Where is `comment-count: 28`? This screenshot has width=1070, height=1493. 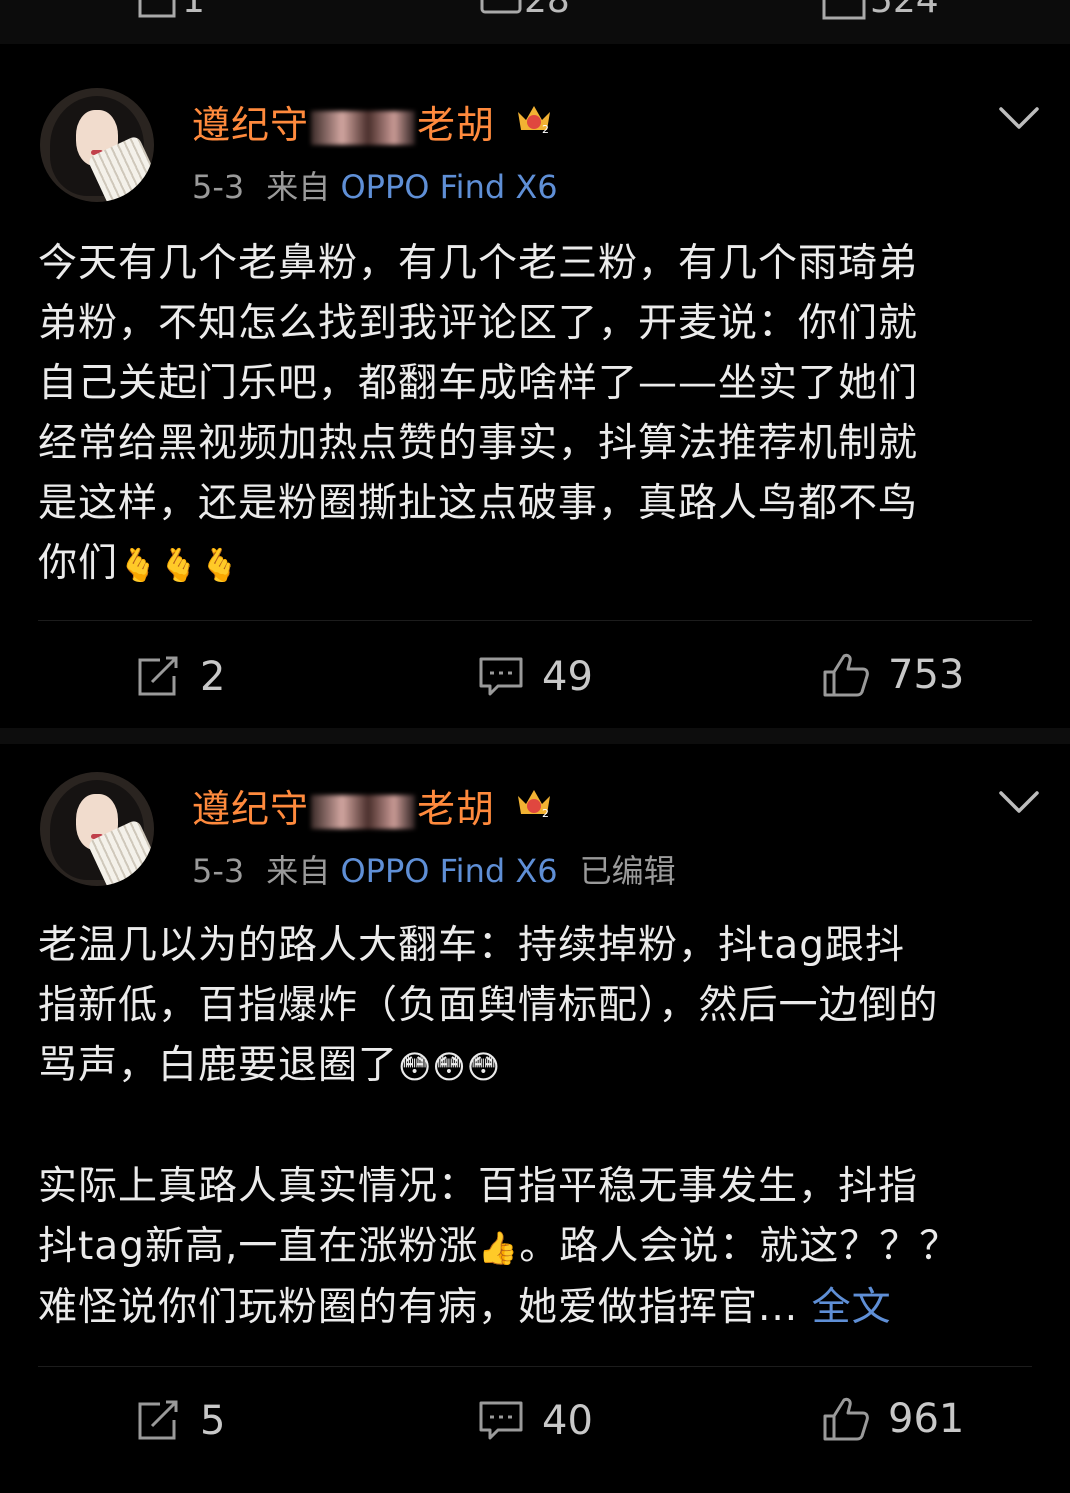 comment-count: 28 is located at coordinates (547, 10).